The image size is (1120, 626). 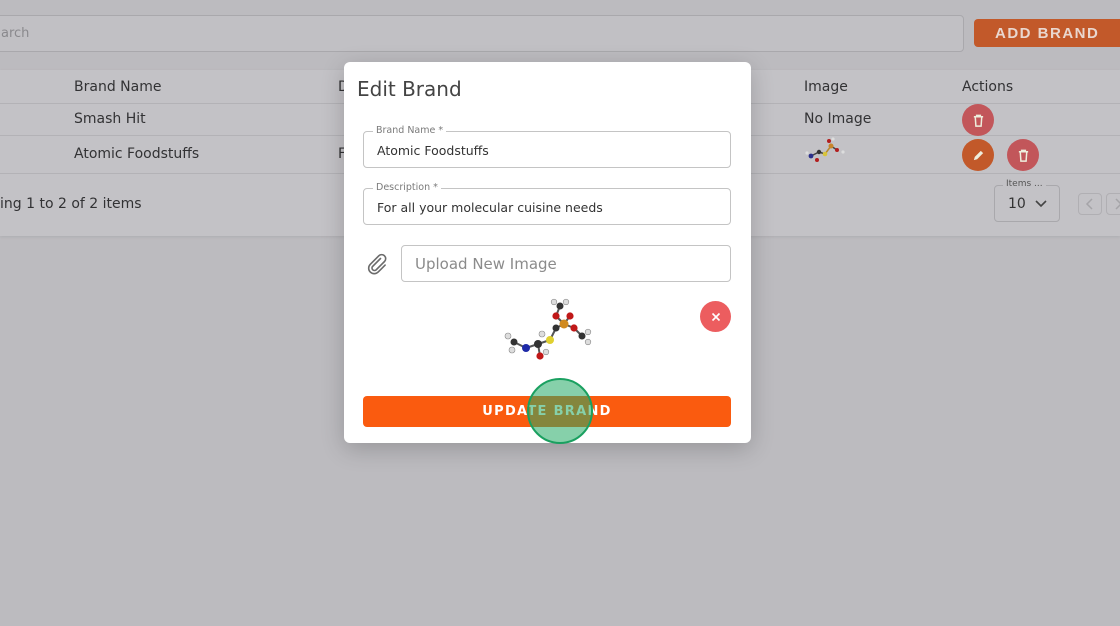 I want to click on search-placeholder: arch, so click(x=15, y=33).